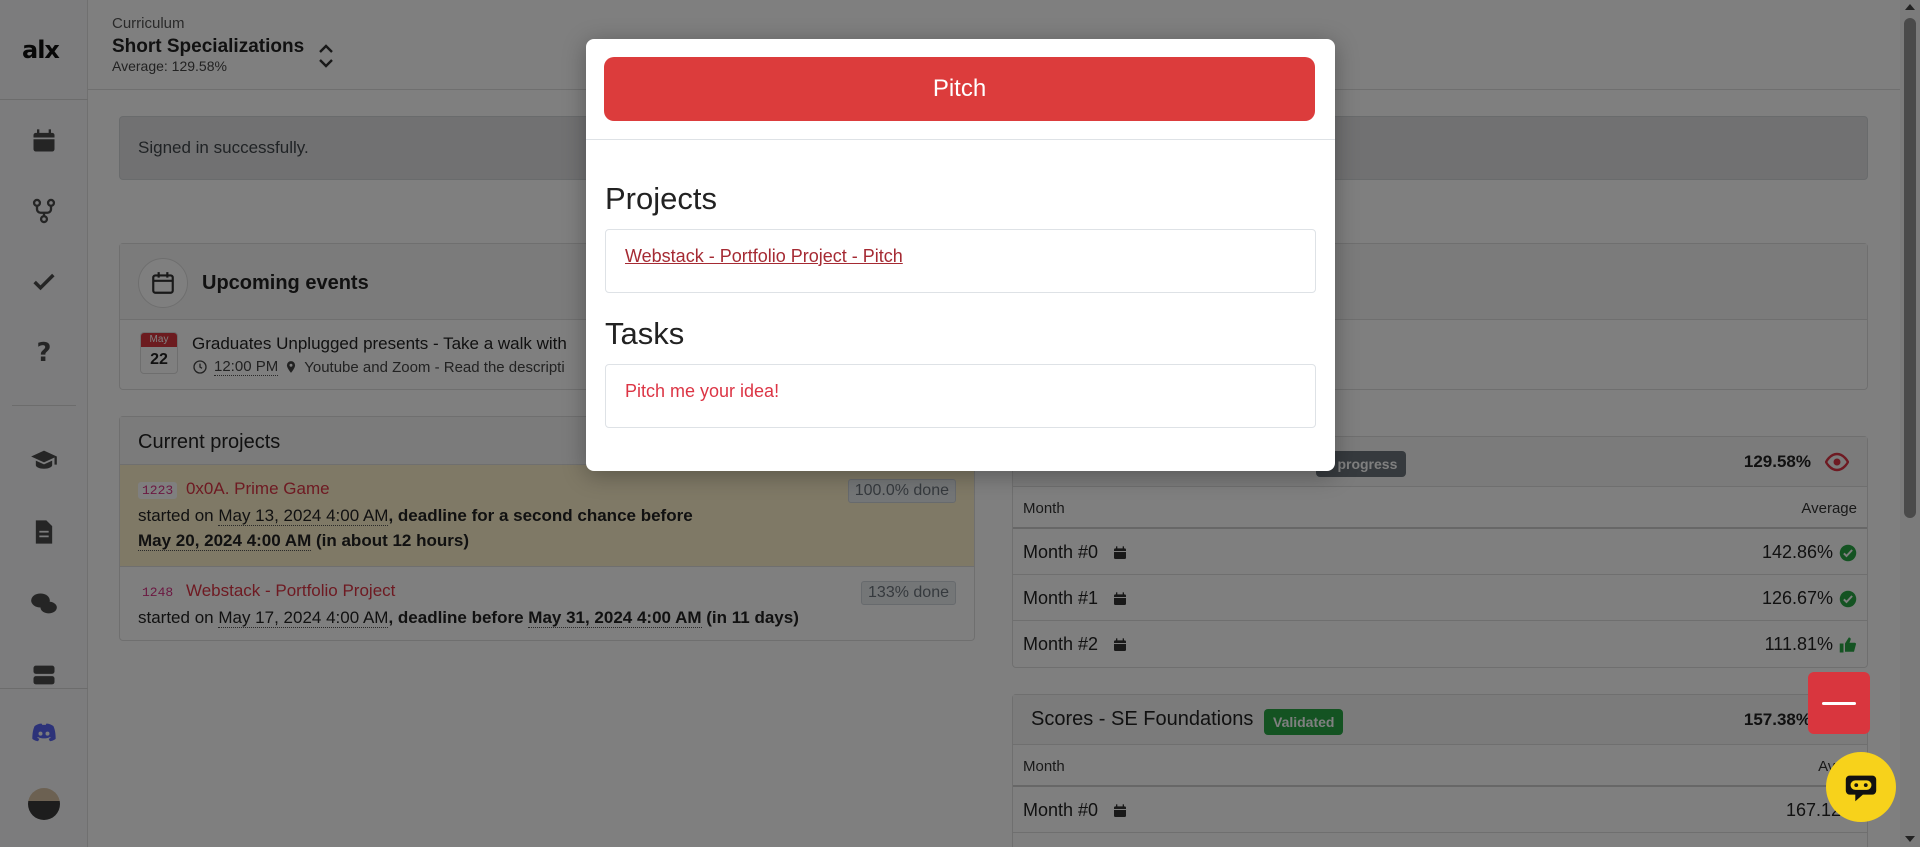  What do you see at coordinates (1910, 268) in the screenshot?
I see `scroll-thumb` at bounding box center [1910, 268].